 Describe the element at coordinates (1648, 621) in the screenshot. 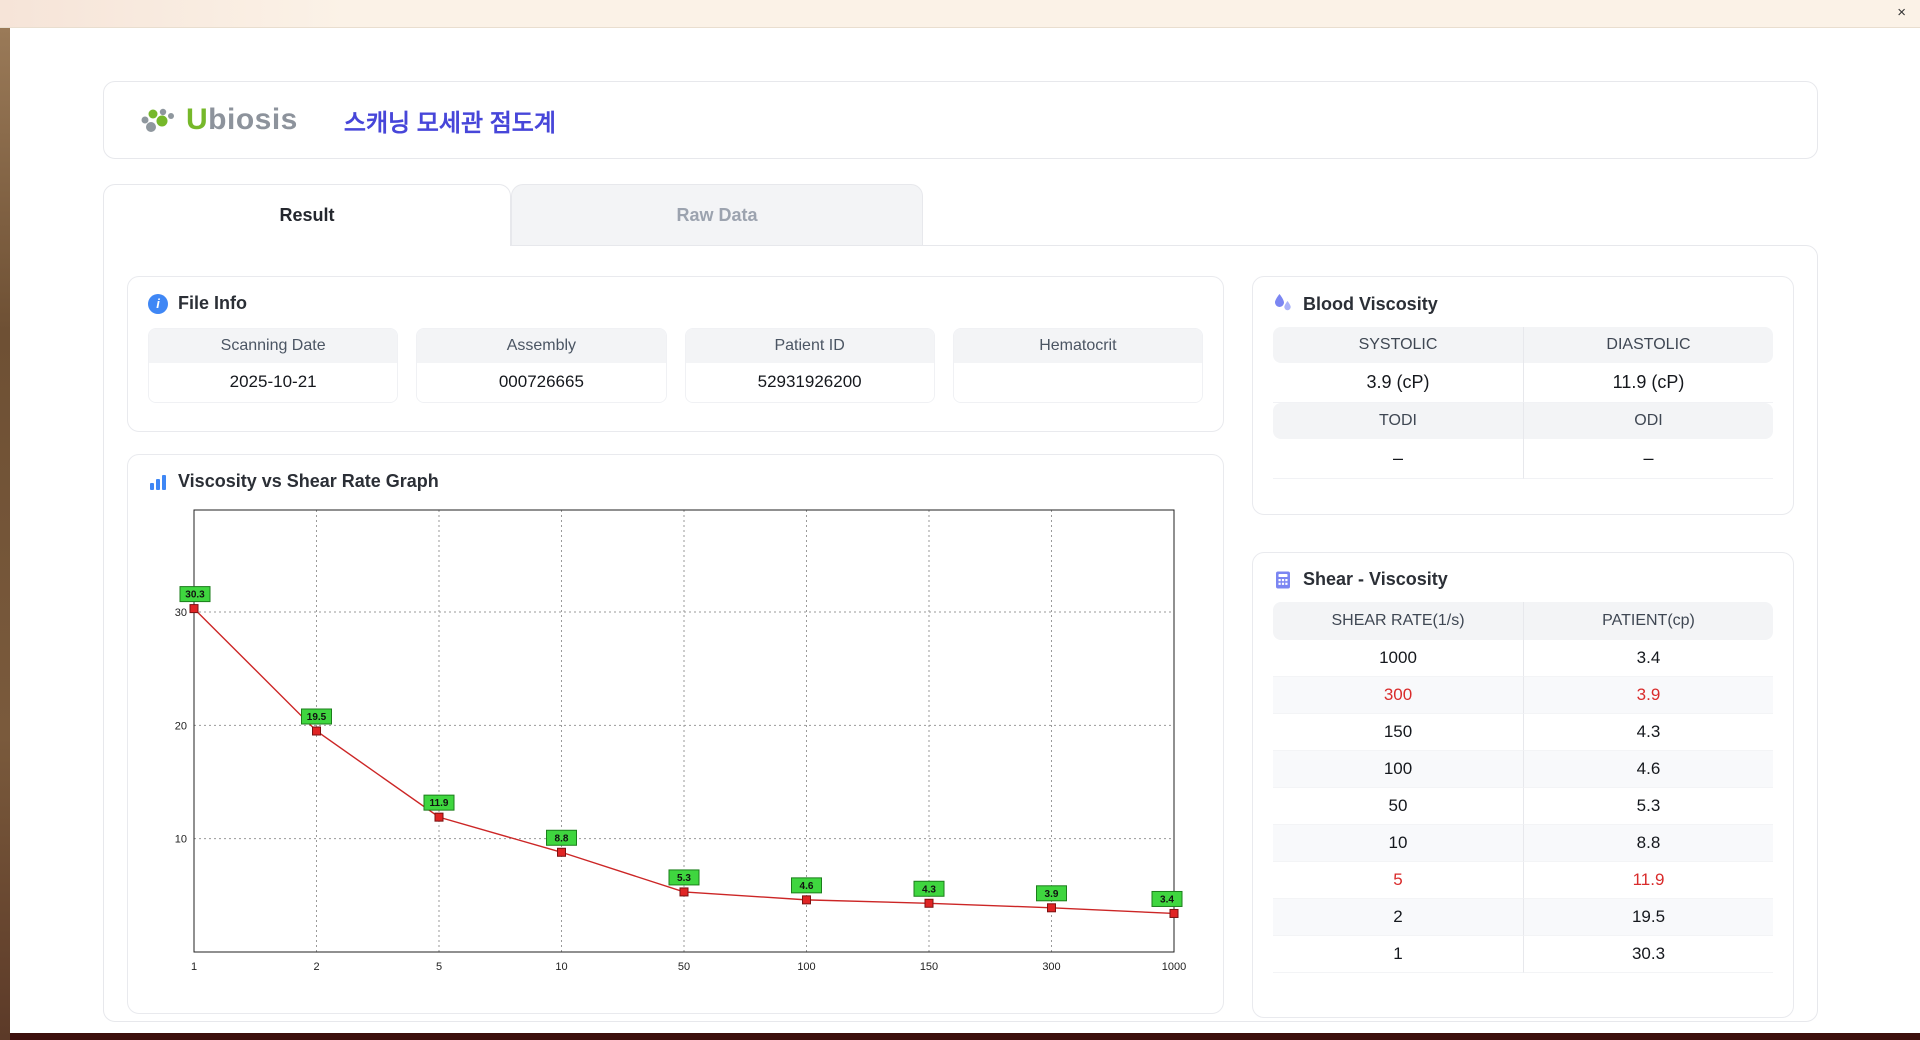

I see `patient-header: PATIENT(cp)` at that location.